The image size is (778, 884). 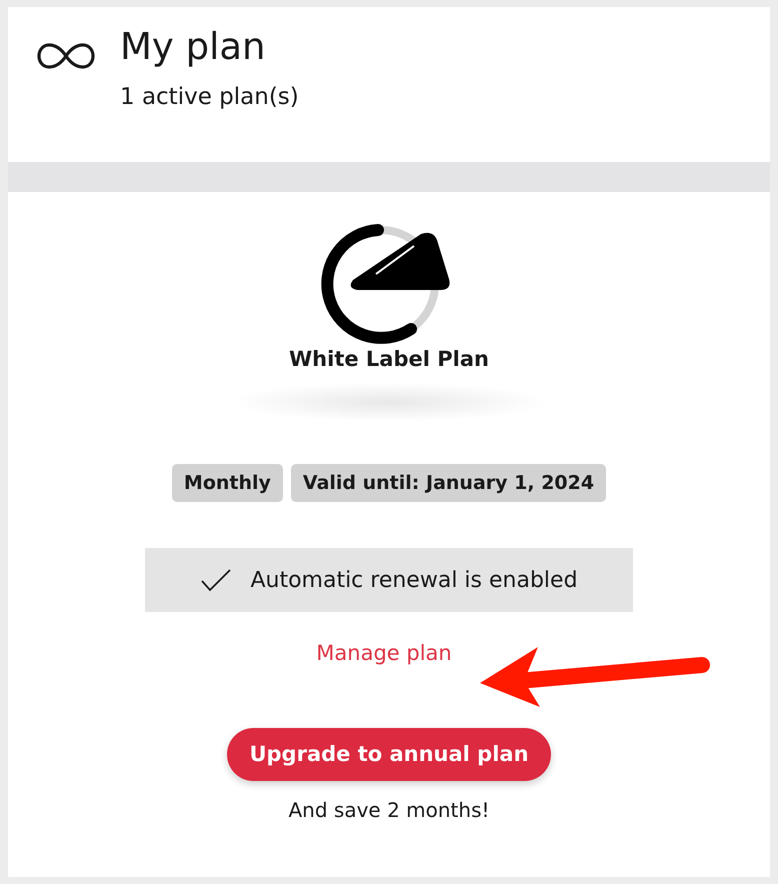 What do you see at coordinates (389, 754) in the screenshot?
I see `upgrade-button: Upgrade to annual plan` at bounding box center [389, 754].